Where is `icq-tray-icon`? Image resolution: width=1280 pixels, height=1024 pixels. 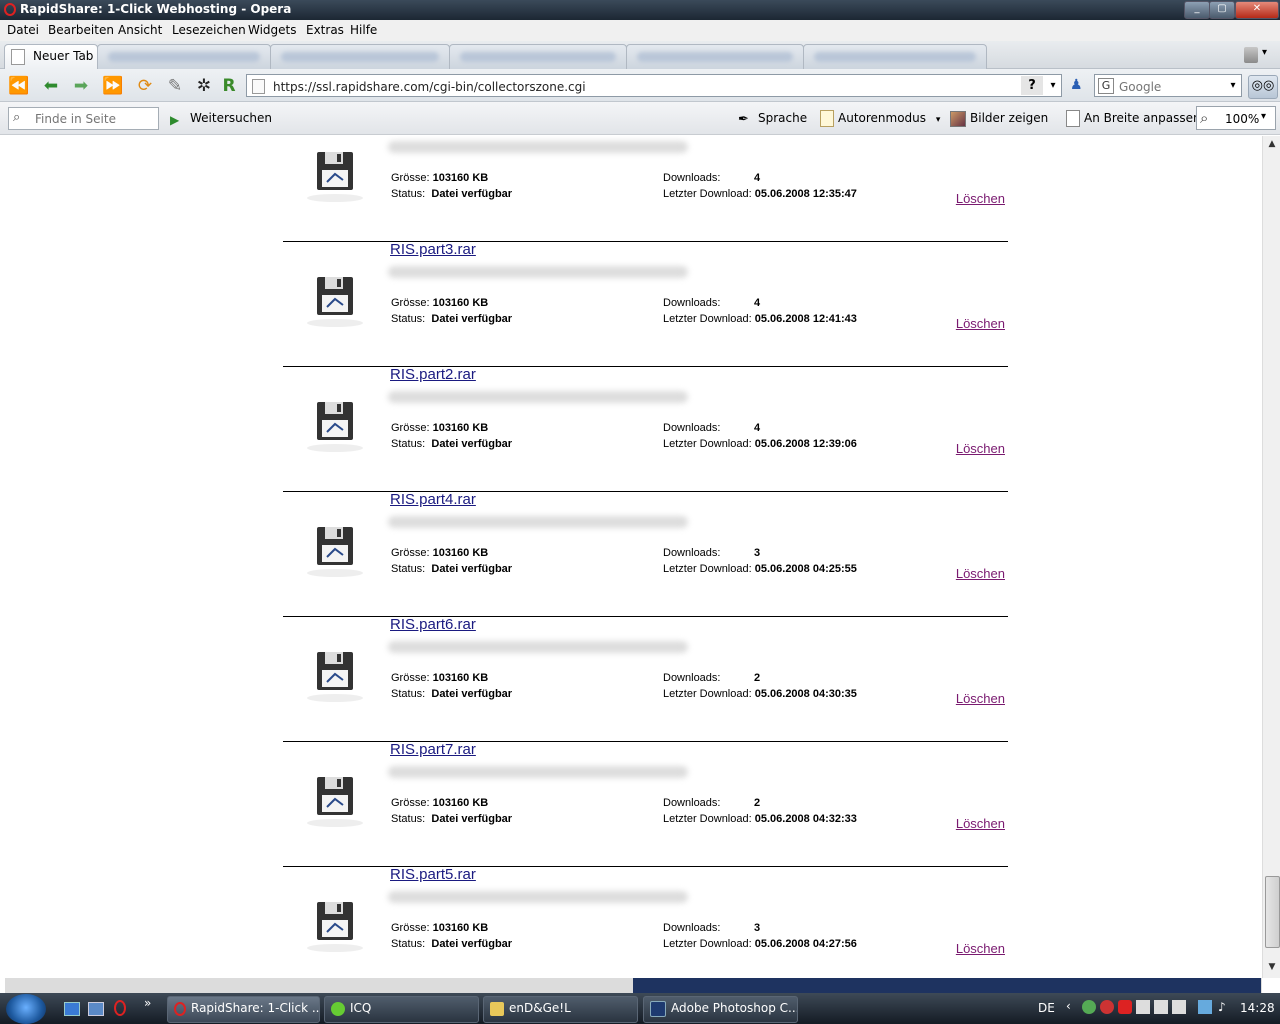 icq-tray-icon is located at coordinates (1089, 1007).